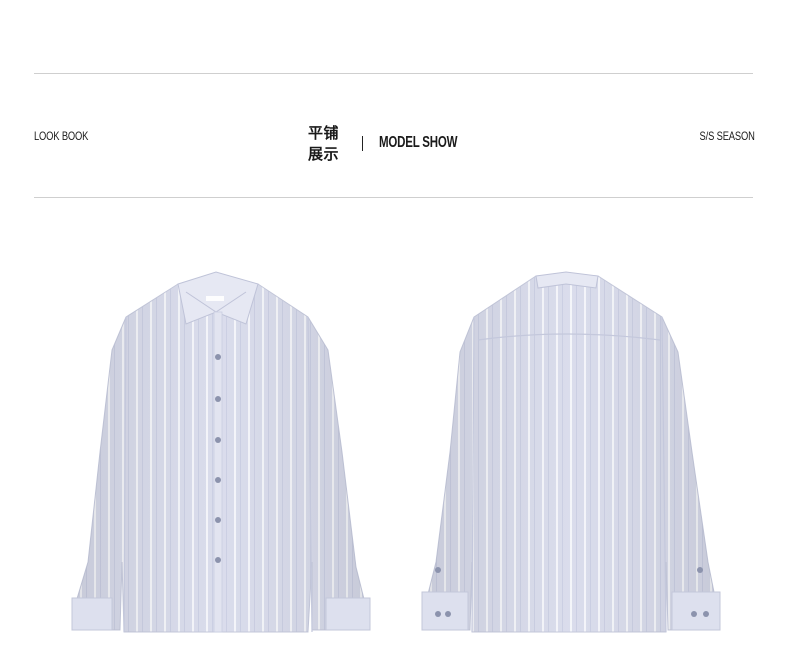 This screenshot has height=658, width=790. What do you see at coordinates (727, 136) in the screenshot?
I see `season-label: S/S SEASON` at bounding box center [727, 136].